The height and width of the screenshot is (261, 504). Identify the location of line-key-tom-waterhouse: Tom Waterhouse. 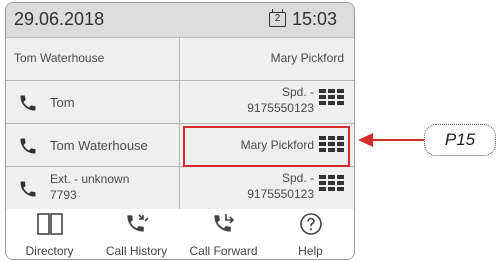
(93, 59).